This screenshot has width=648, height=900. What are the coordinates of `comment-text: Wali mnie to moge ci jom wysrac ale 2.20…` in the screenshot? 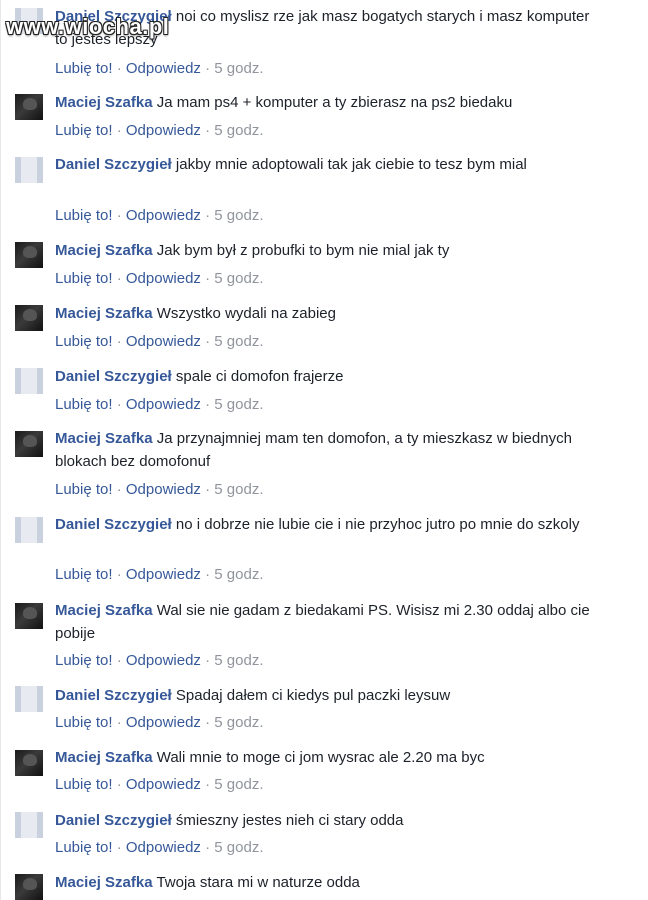 It's located at (320, 757).